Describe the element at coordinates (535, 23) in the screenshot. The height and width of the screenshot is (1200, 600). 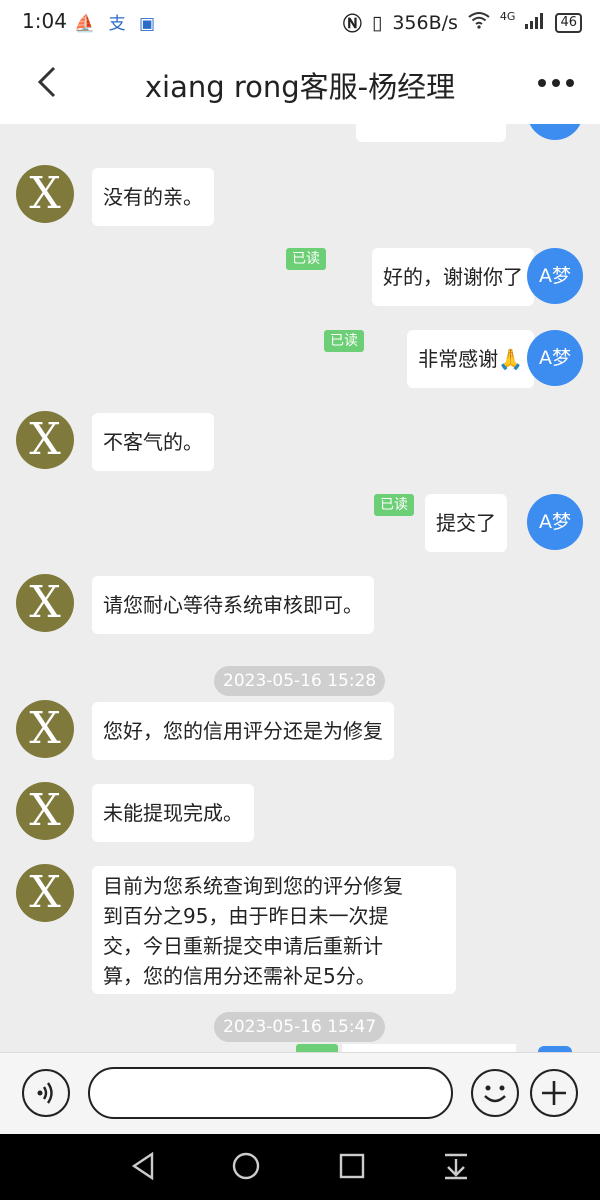
I see `signal-bars-icon` at that location.